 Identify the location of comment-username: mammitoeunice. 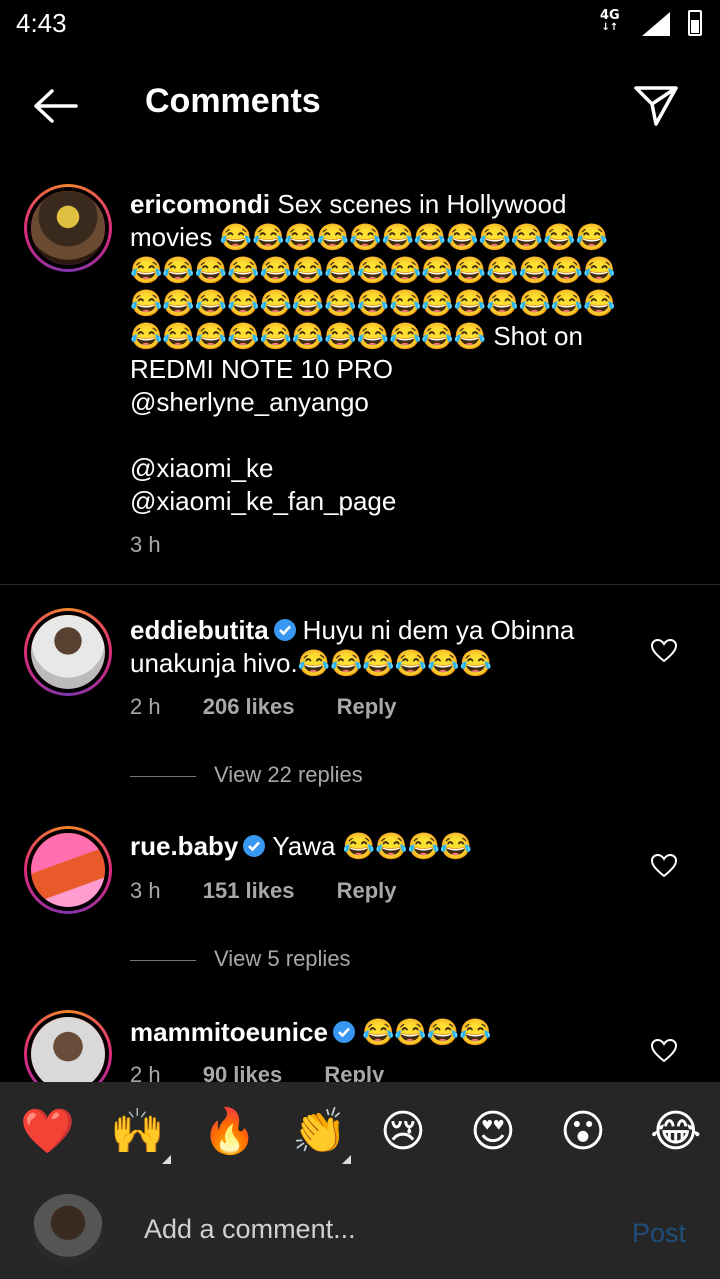
(229, 1032).